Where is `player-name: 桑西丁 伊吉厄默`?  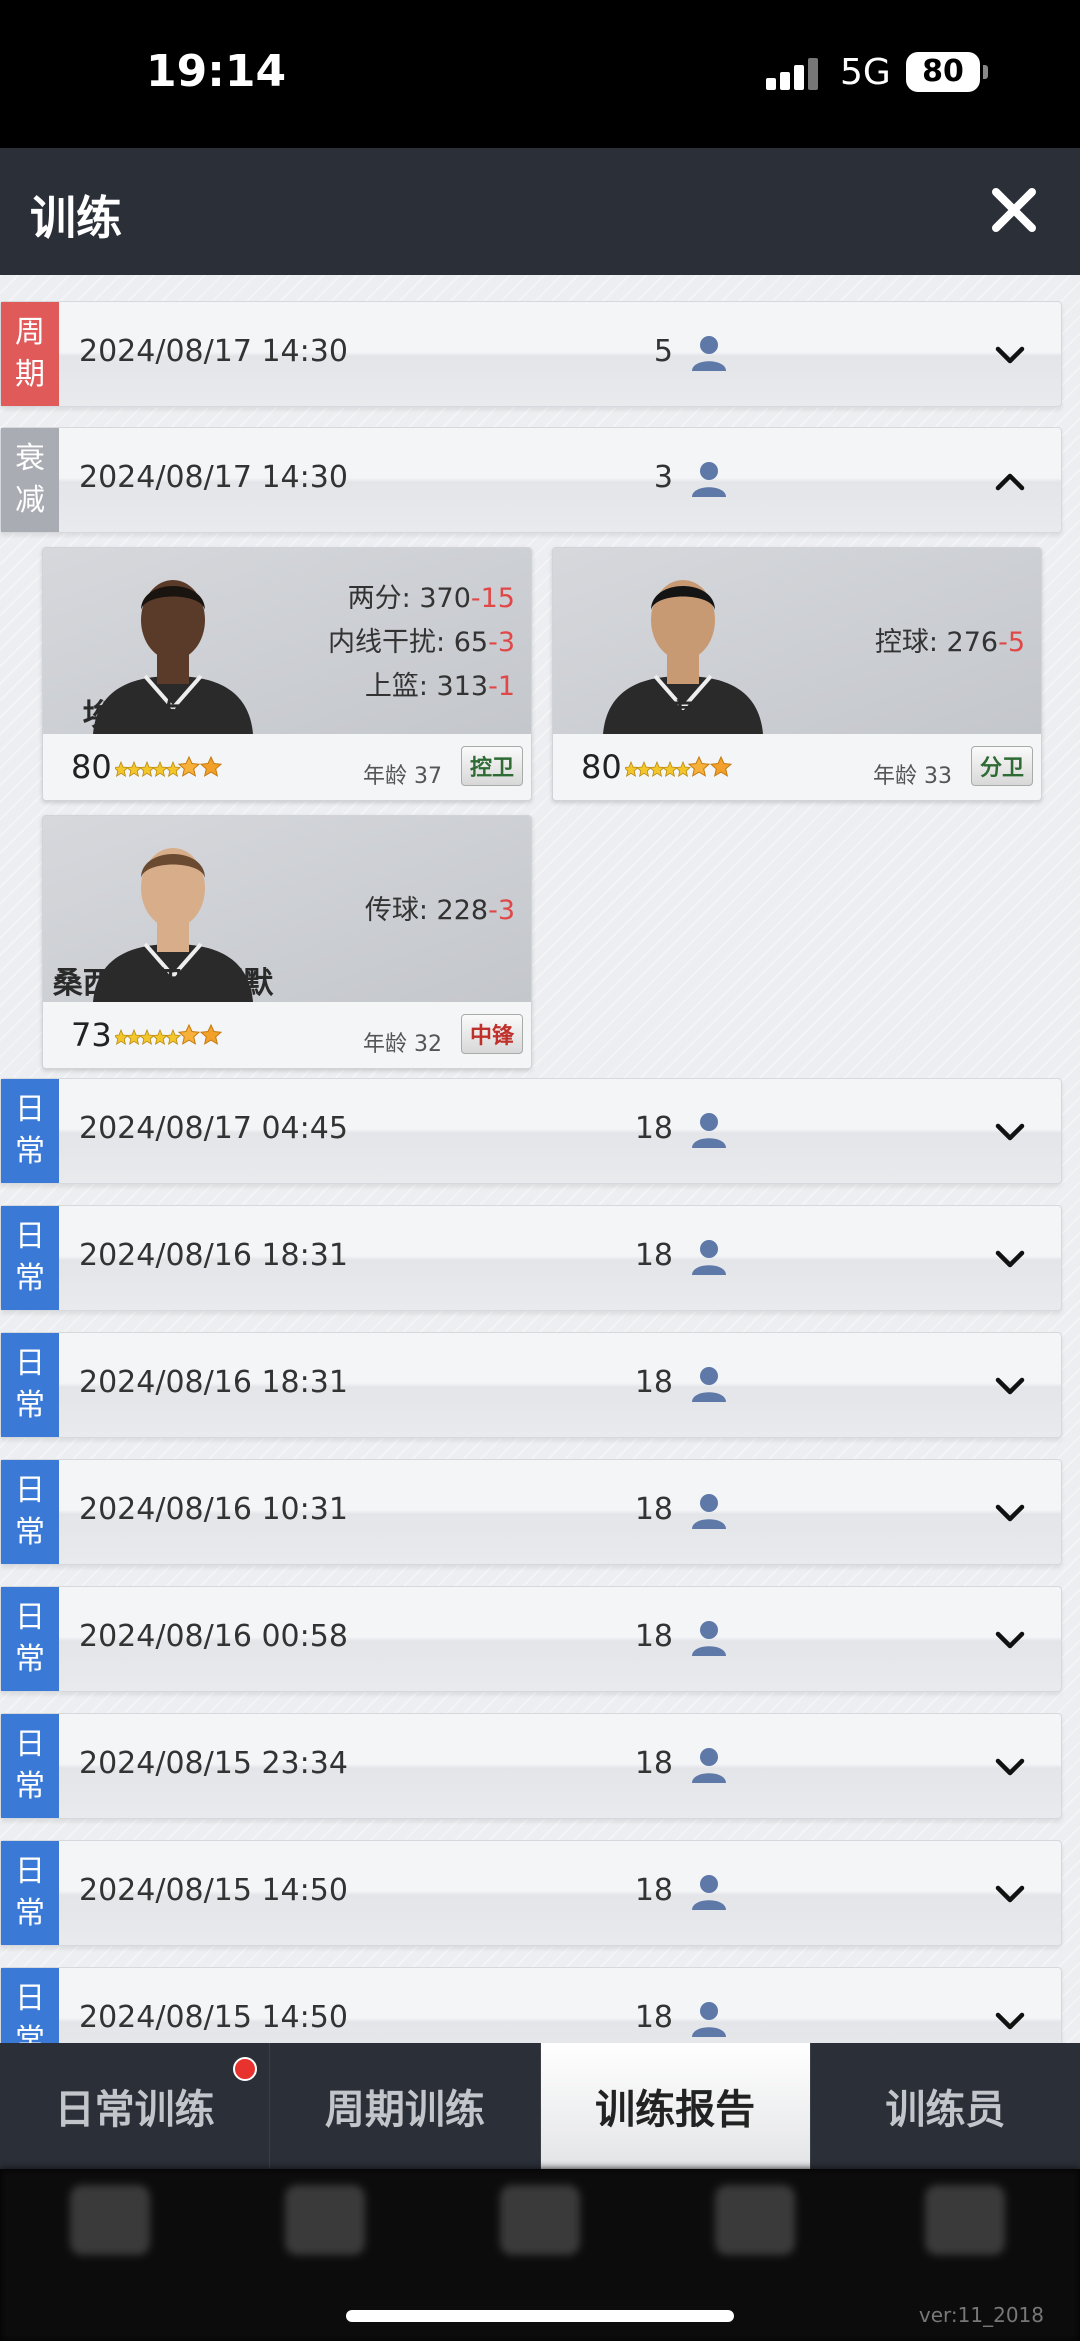
player-name: 桑西丁 伊吉厄默 is located at coordinates (163, 983).